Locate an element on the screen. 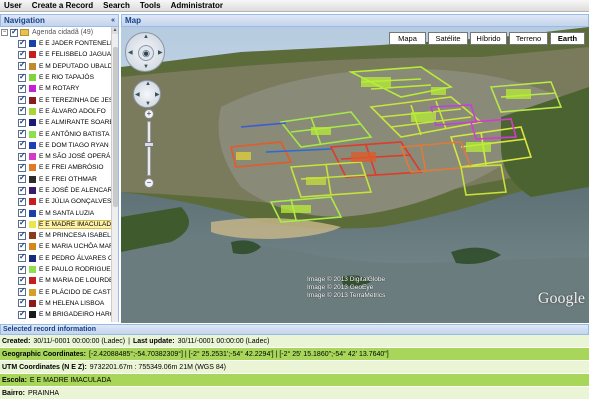 The width and height of the screenshot is (589, 400). school-list-item: E M ROTARY is located at coordinates (56, 88).